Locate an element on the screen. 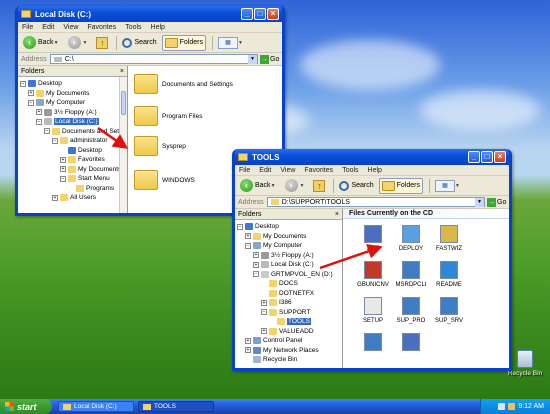 The image size is (550, 414). tree-item: Desktop is located at coordinates (72, 151).